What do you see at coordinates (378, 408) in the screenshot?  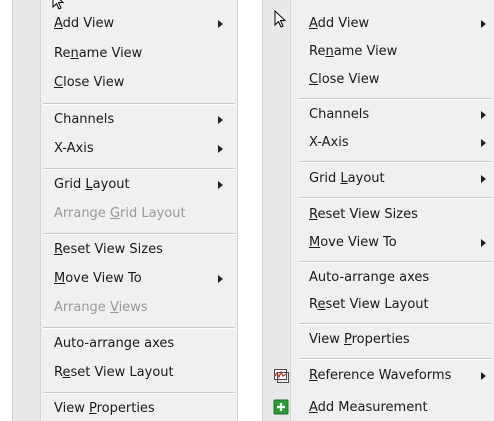 I see `menu-item-add-measurement: Add Measurement` at bounding box center [378, 408].